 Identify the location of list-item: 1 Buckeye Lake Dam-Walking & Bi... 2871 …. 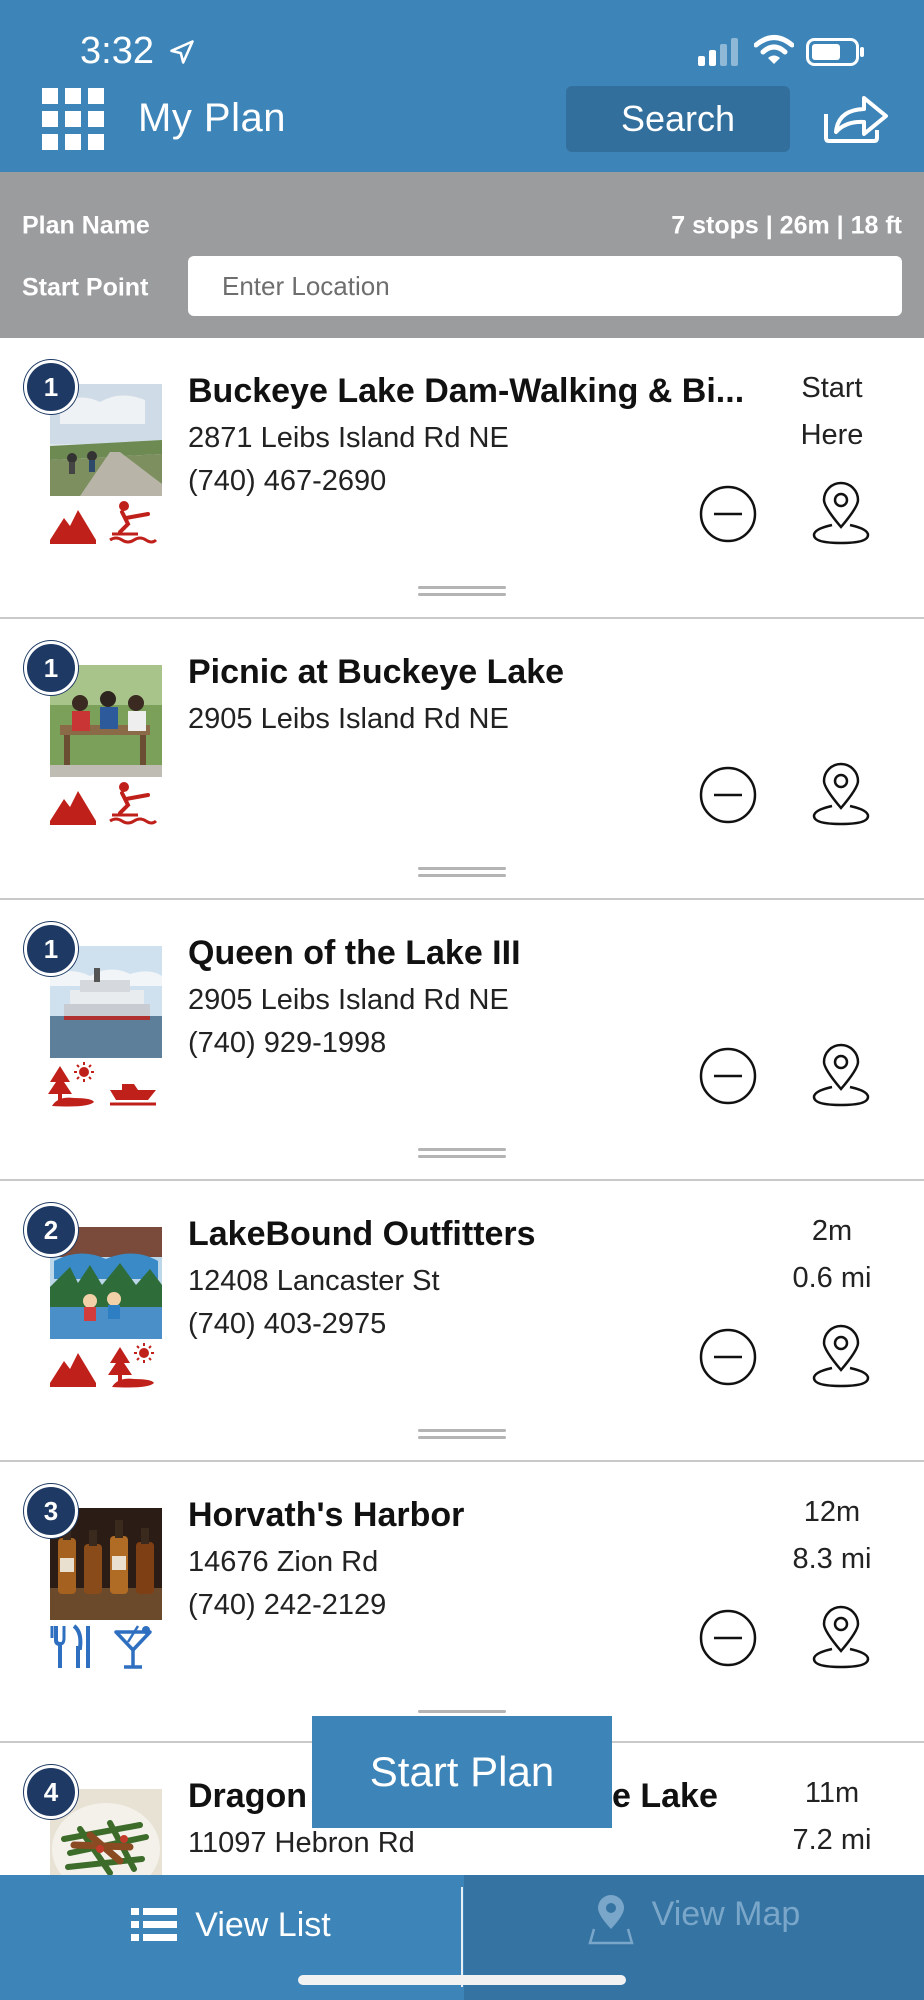
(462, 478).